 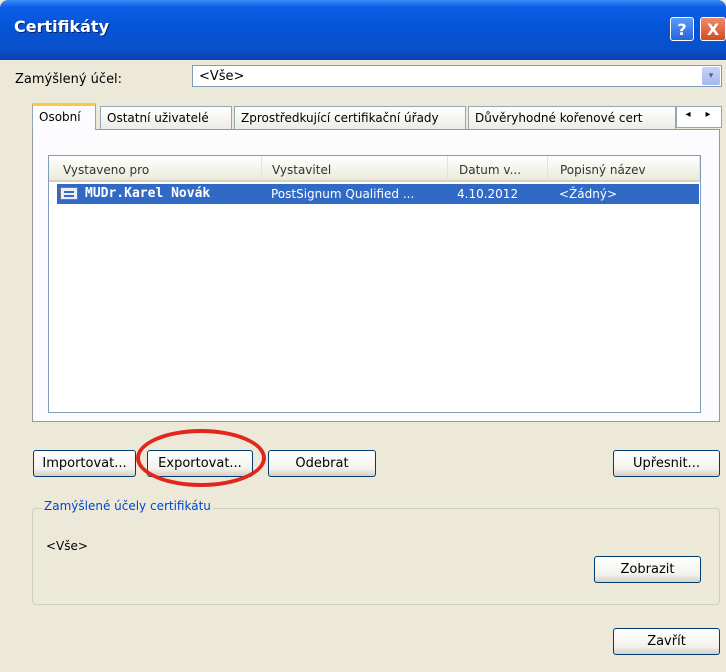 What do you see at coordinates (166, 117) in the screenshot?
I see `tab-other-users: Ostatní uživatelé` at bounding box center [166, 117].